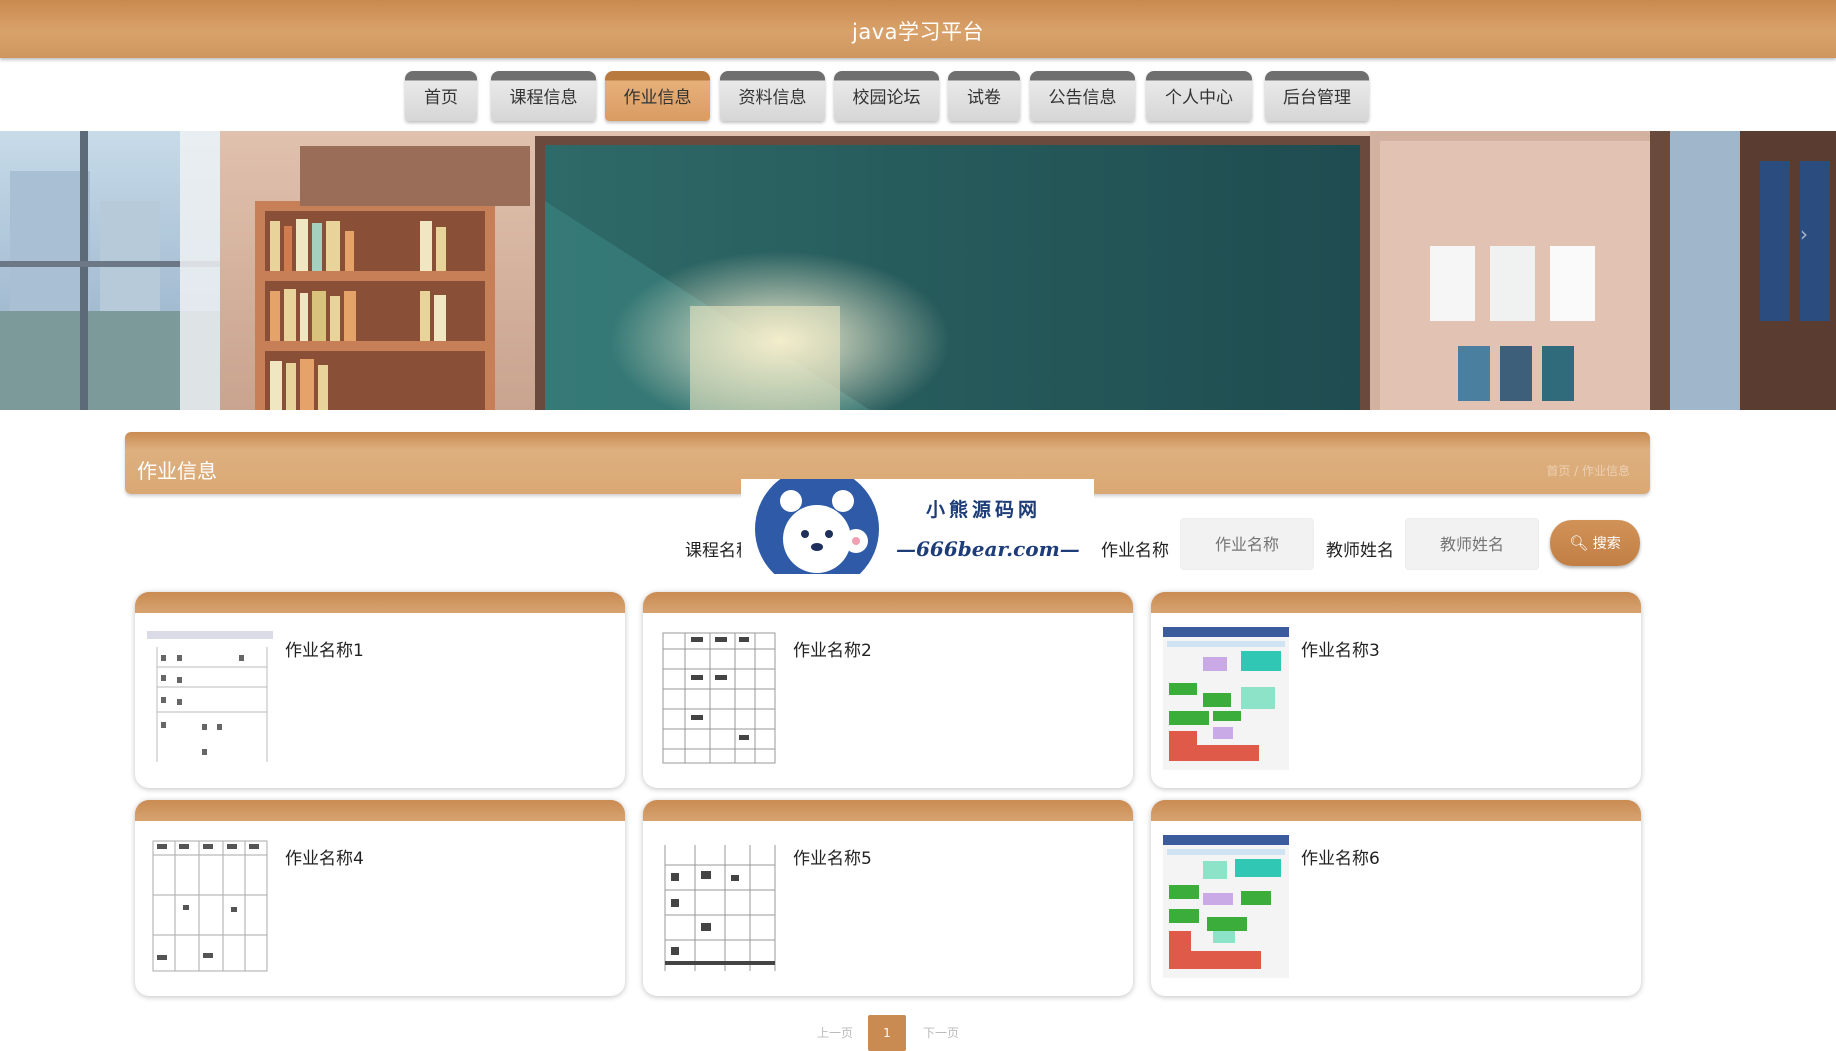 The height and width of the screenshot is (1051, 1836). What do you see at coordinates (1588, 470) in the screenshot?
I see `breadcrumb: 首页 / 作业信息` at bounding box center [1588, 470].